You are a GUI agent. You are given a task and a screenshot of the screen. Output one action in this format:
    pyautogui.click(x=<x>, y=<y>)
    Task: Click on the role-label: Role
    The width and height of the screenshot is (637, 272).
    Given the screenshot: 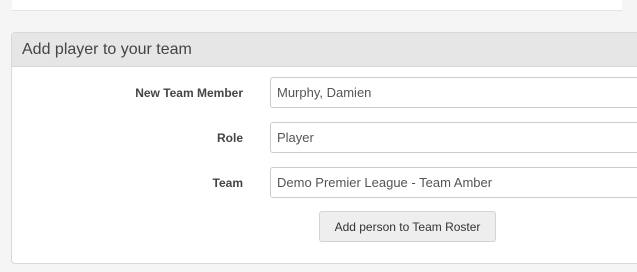 What is the action you would take?
    pyautogui.click(x=229, y=137)
    